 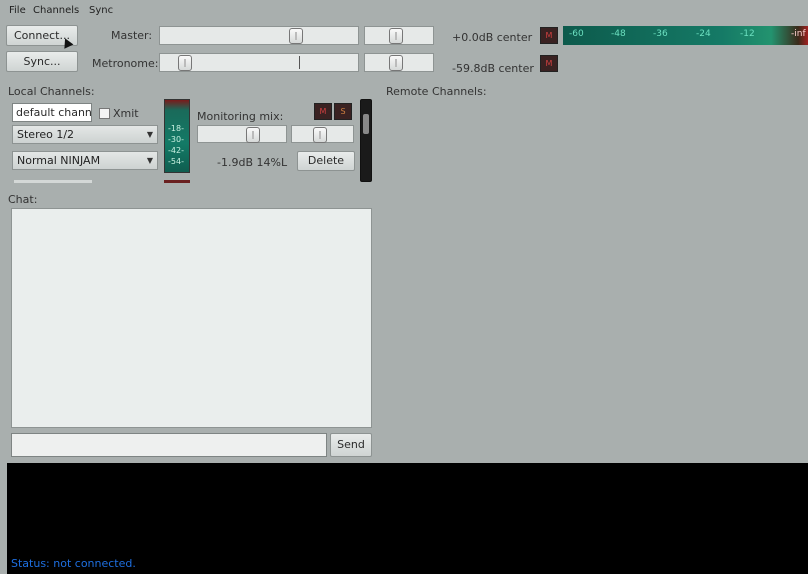 I want to click on chat-input, so click(x=169, y=445).